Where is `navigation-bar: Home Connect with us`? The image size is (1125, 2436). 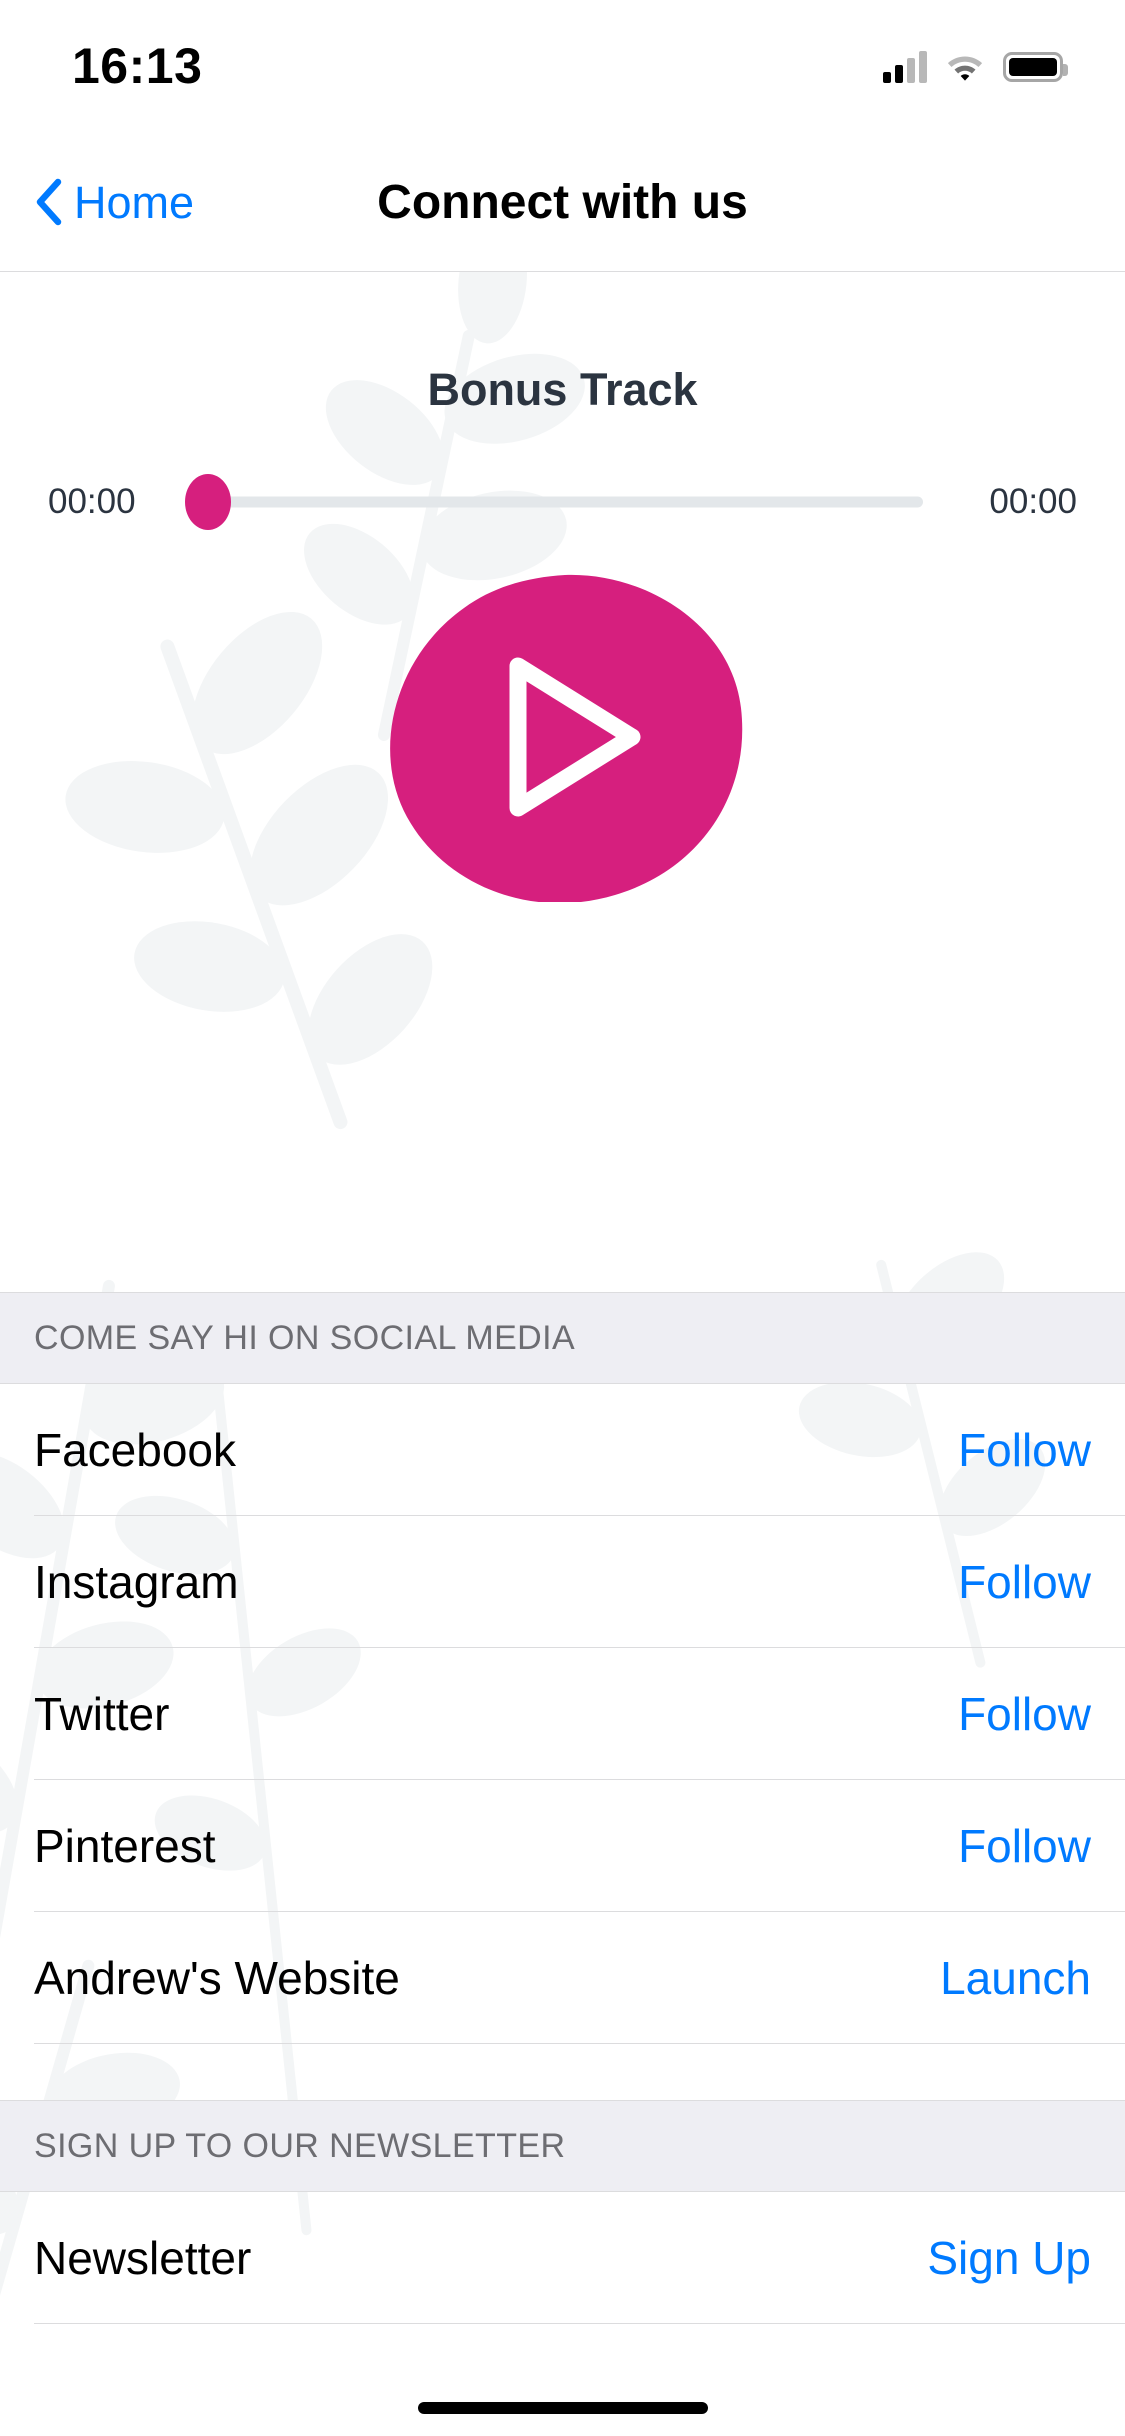
navigation-bar: Home Connect with us is located at coordinates (562, 202).